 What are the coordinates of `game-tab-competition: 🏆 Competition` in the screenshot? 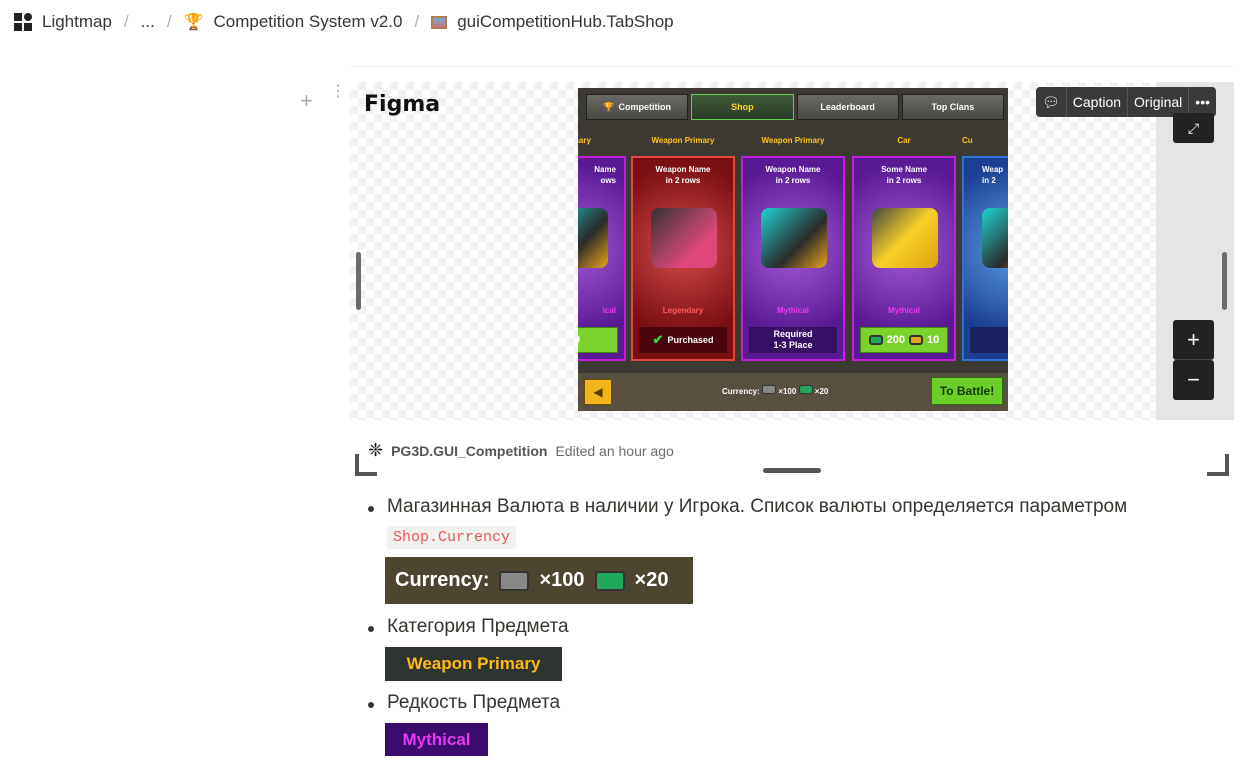 It's located at (637, 107).